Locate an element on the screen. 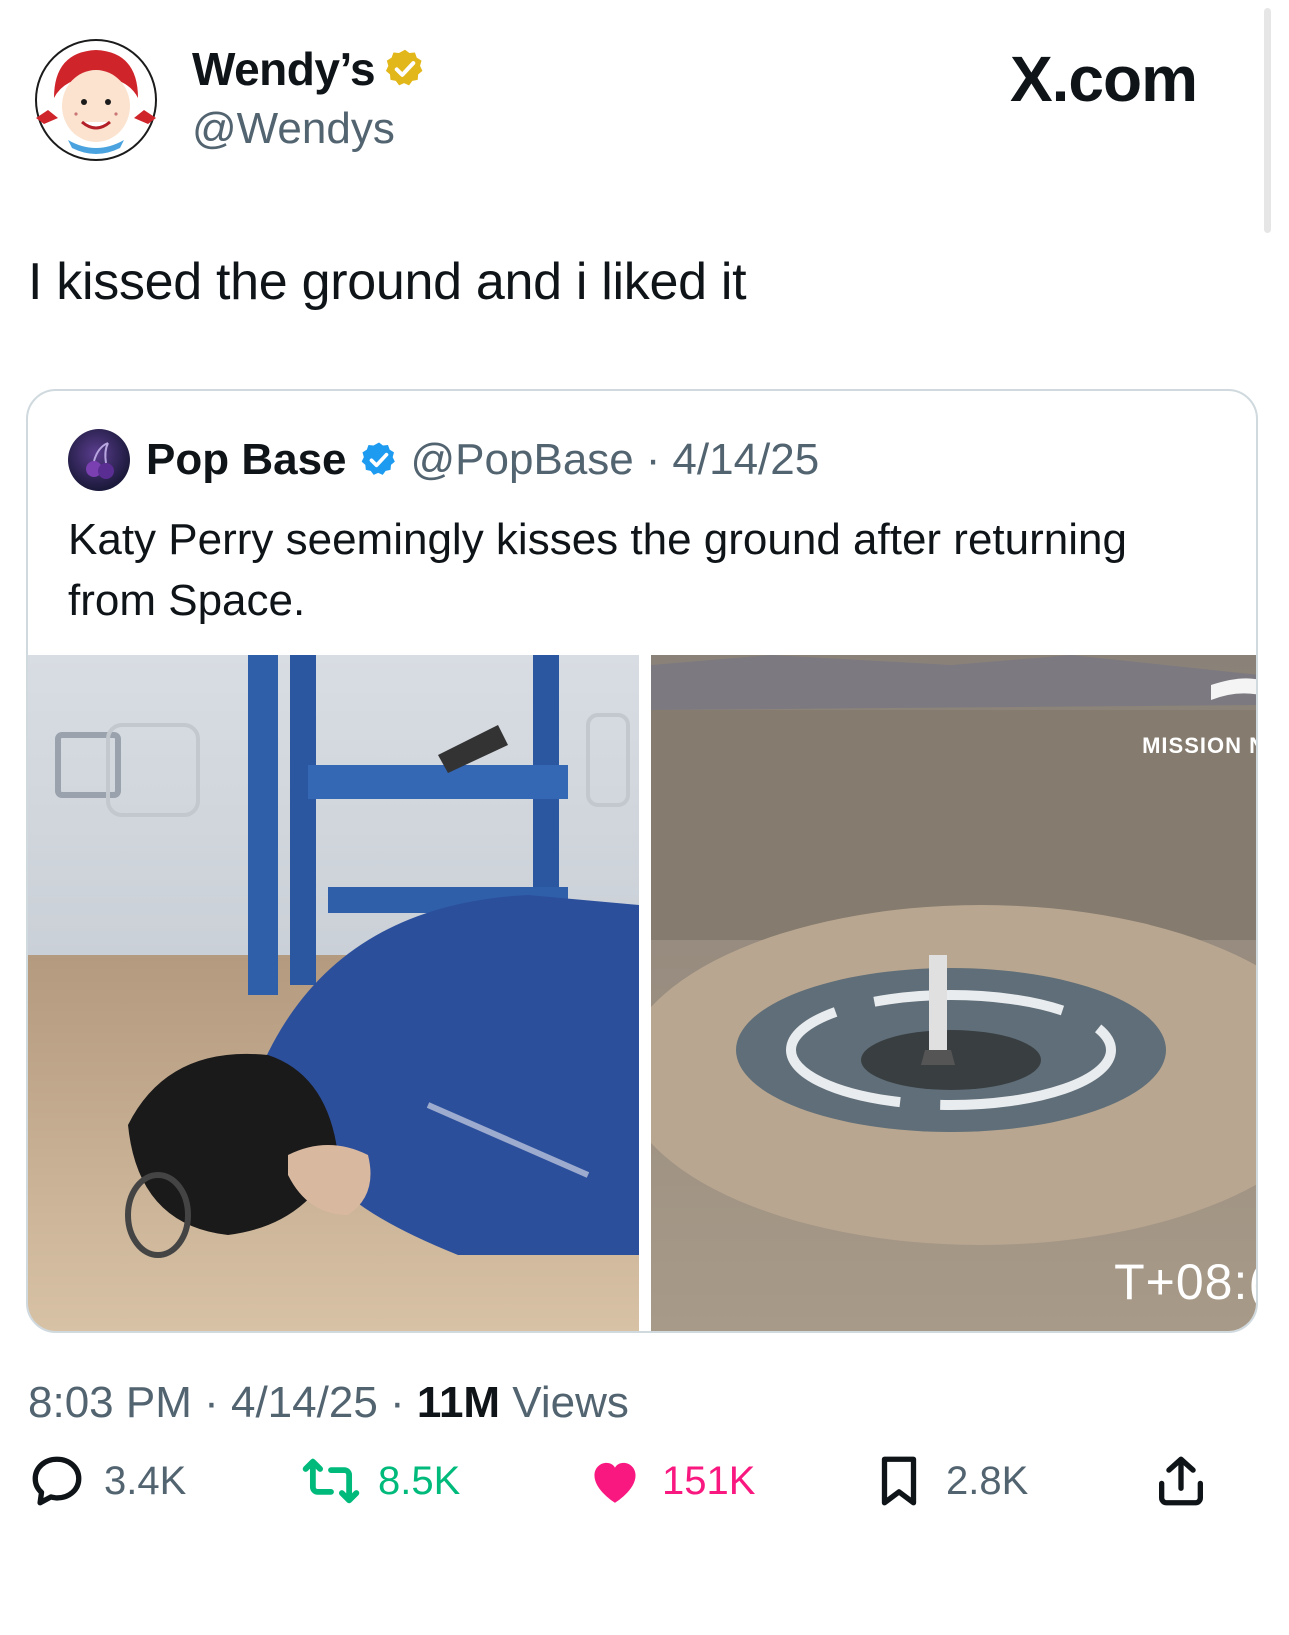  quoted-handle: @PopBase is located at coordinates (522, 460).